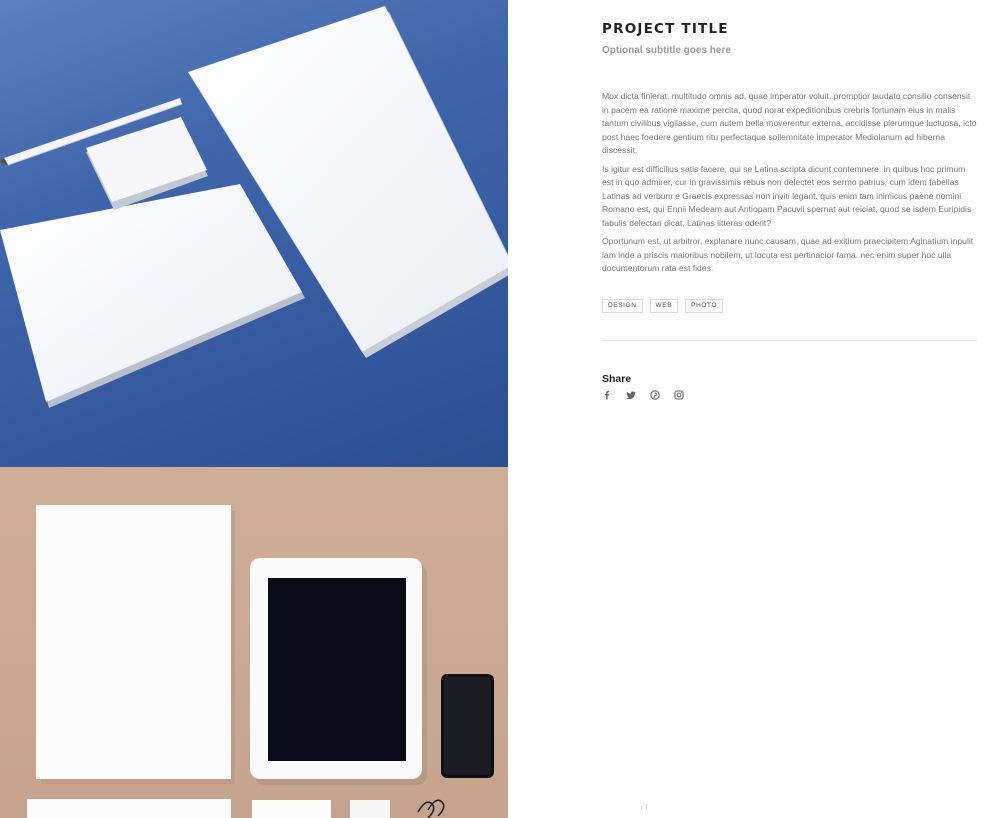 This screenshot has height=818, width=1000. I want to click on twitter-icon, so click(631, 395).